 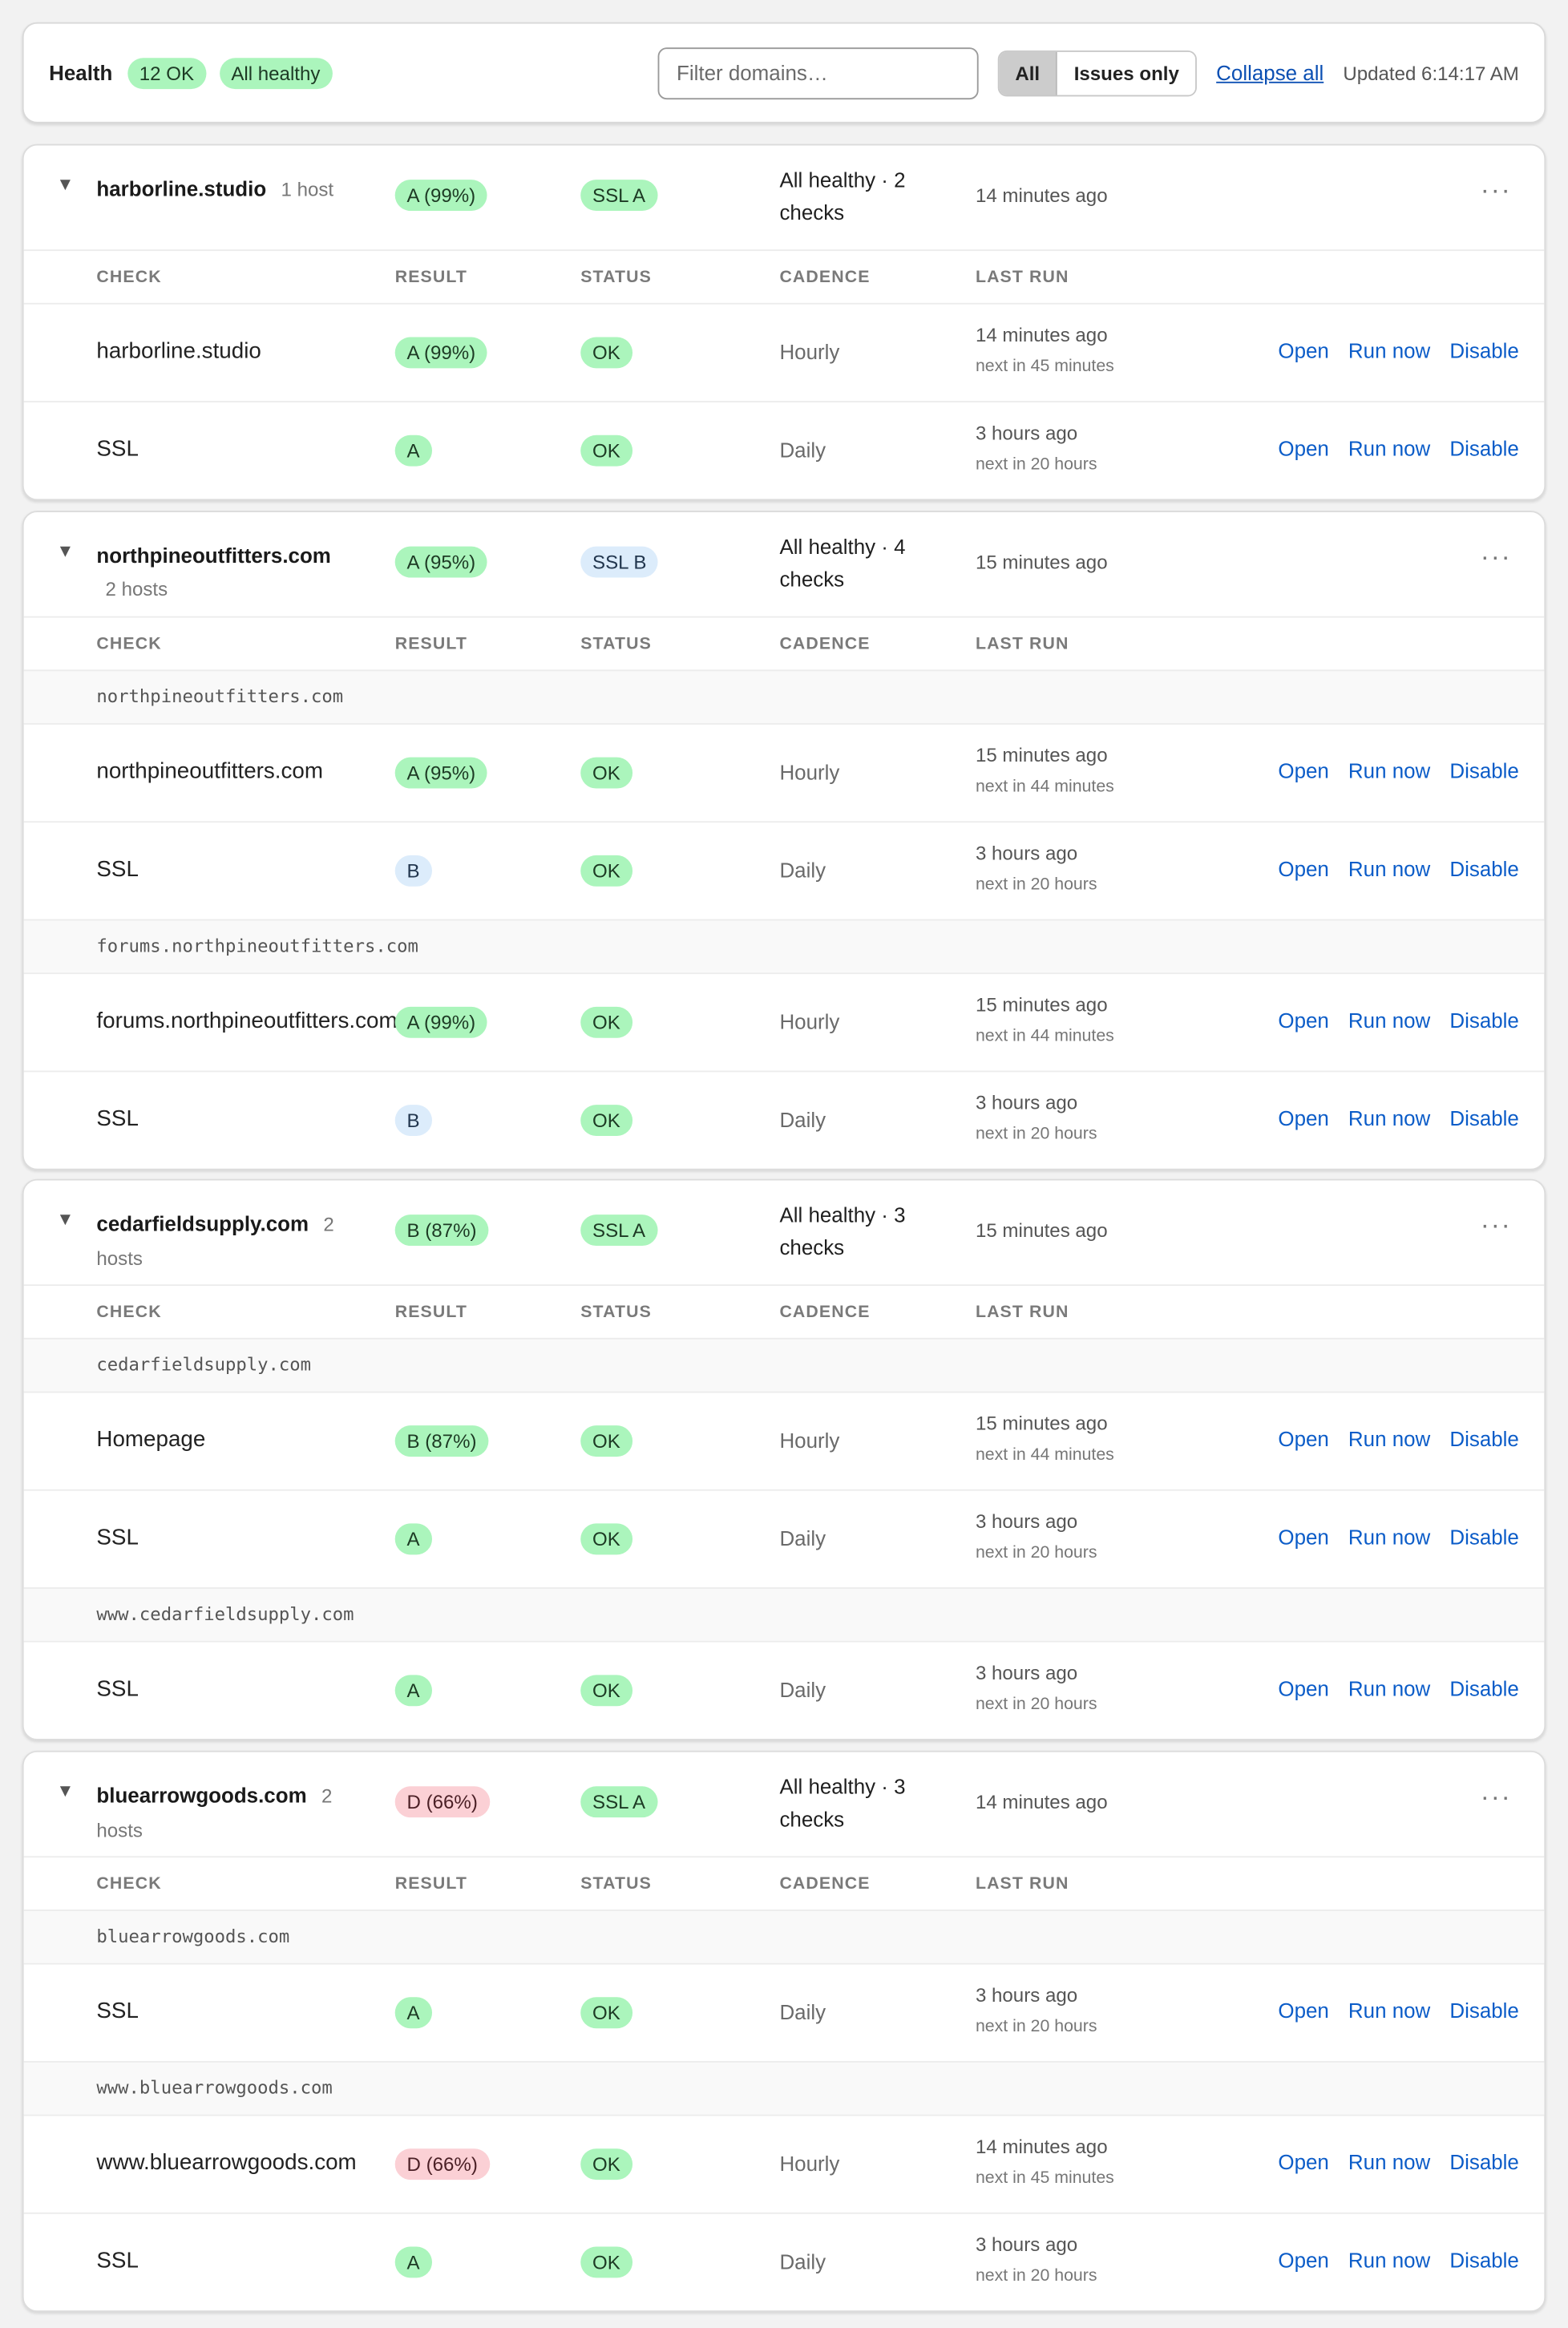 What do you see at coordinates (442, 1802) in the screenshot?
I see `domain-grade-badge: D (66%)` at bounding box center [442, 1802].